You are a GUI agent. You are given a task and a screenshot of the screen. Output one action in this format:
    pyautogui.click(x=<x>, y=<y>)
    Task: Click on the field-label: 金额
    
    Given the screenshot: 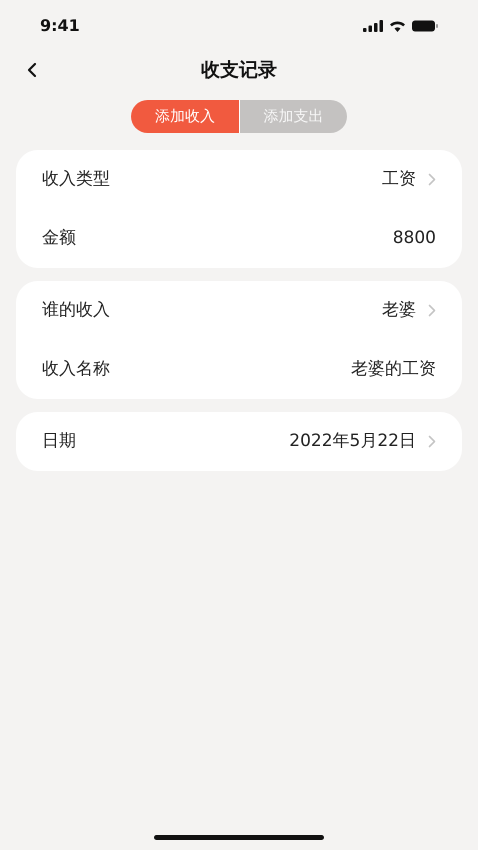 What is the action you would take?
    pyautogui.click(x=59, y=238)
    